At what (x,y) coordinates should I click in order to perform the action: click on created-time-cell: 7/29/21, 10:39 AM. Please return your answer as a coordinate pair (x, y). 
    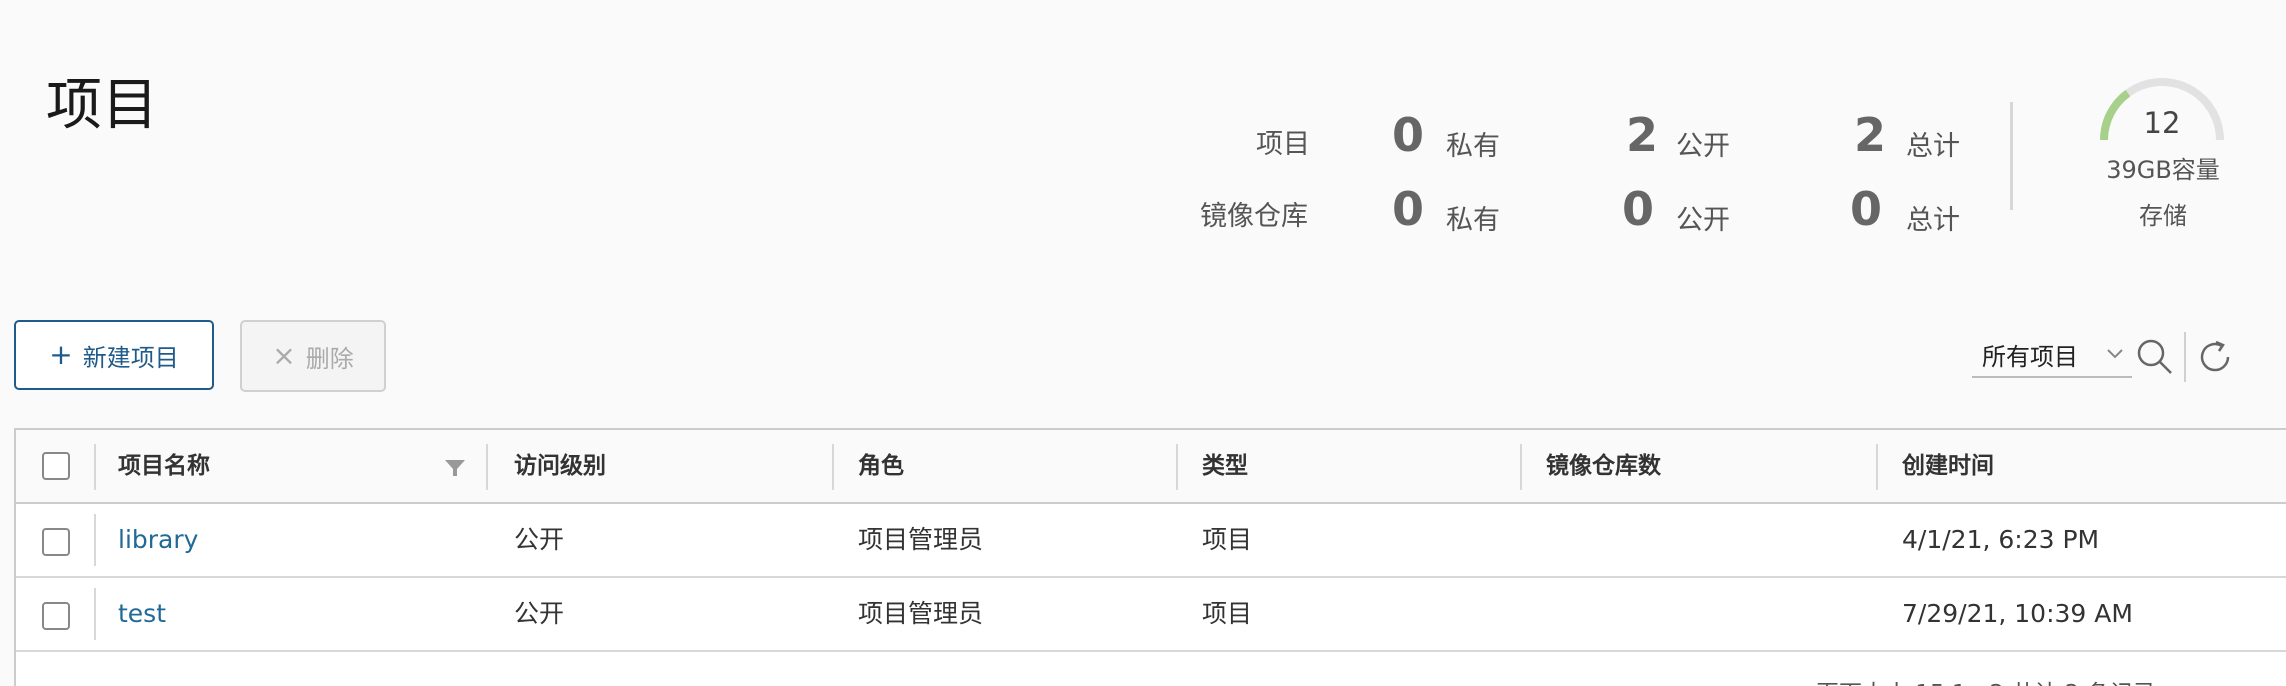
    Looking at the image, I should click on (2017, 613).